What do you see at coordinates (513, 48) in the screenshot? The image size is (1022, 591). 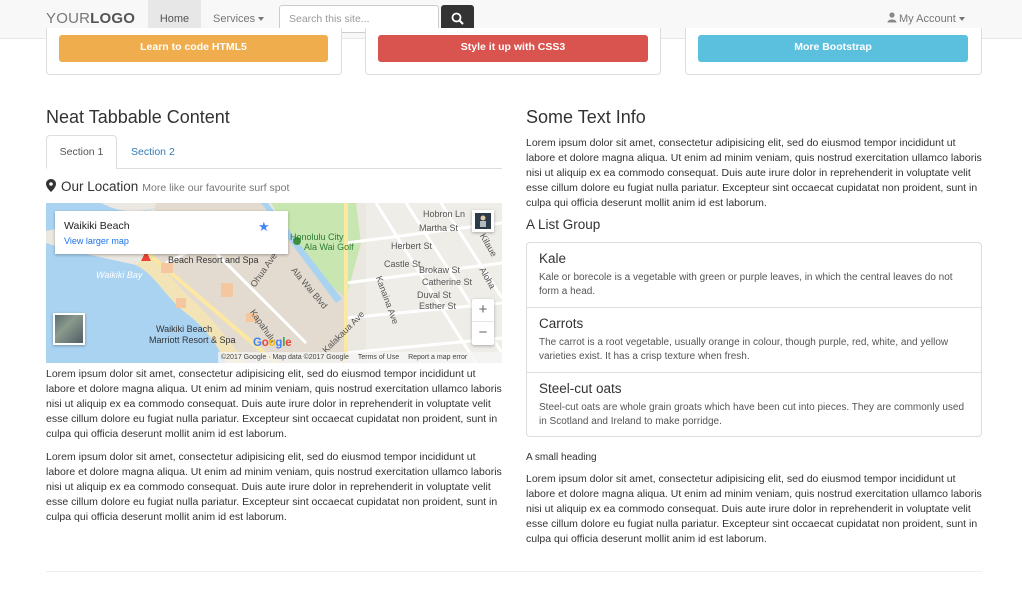 I see `style-css-button: Style it up with CSS3` at bounding box center [513, 48].